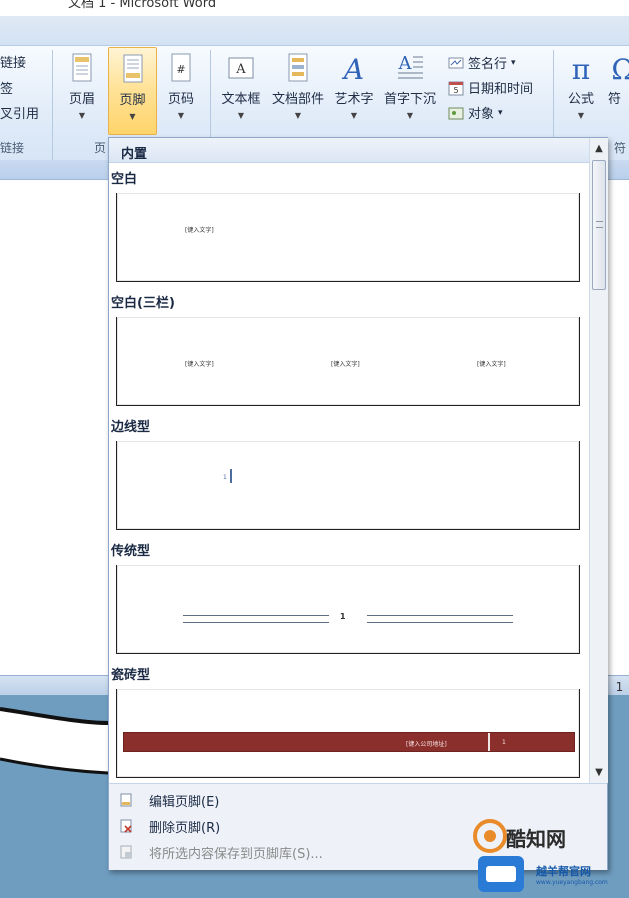 Image resolution: width=629 pixels, height=898 pixels. Describe the element at coordinates (615, 99) in the screenshot. I see `symbol-label: 符` at that location.